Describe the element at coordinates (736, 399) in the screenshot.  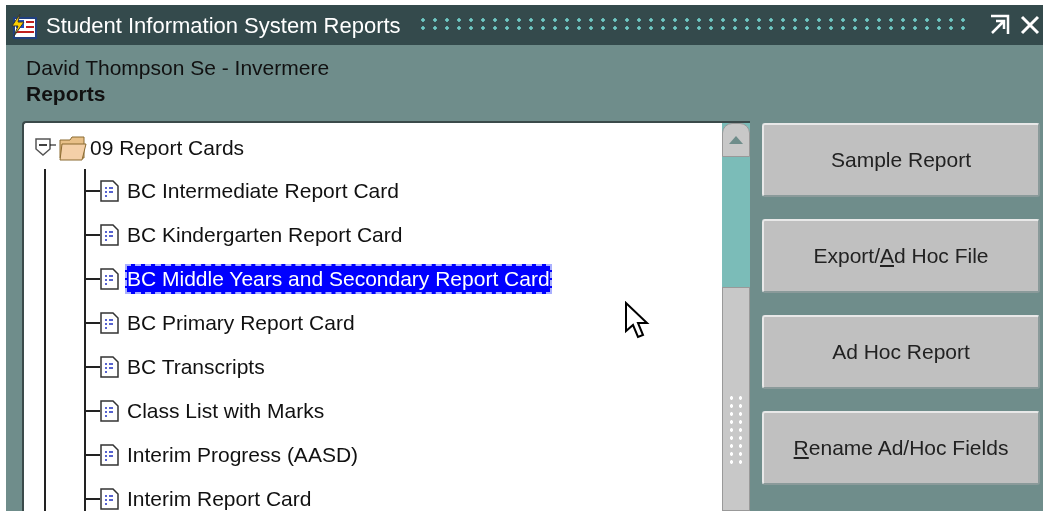
I see `scroll-thumb` at that location.